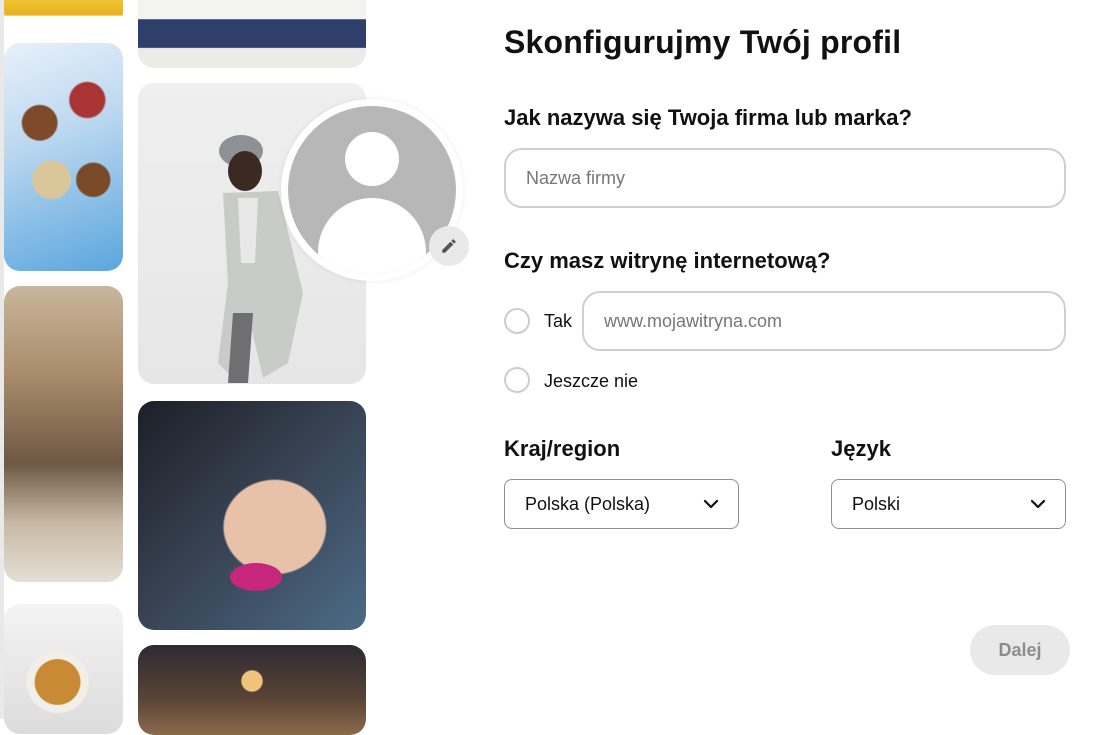 The height and width of the screenshot is (735, 1115). What do you see at coordinates (517, 321) in the screenshot?
I see `website-yes-radio` at bounding box center [517, 321].